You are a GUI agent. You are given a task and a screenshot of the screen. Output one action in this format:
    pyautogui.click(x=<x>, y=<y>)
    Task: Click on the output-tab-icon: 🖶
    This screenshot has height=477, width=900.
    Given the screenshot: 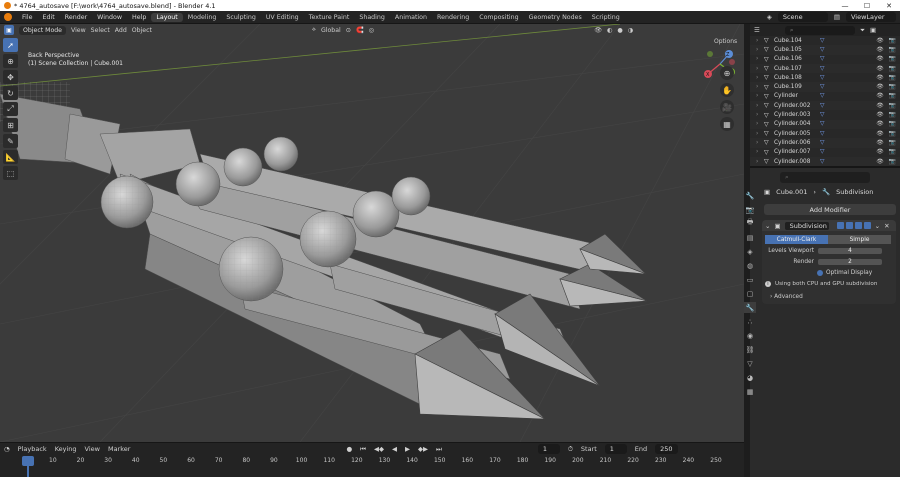 What is the action you would take?
    pyautogui.click(x=750, y=223)
    